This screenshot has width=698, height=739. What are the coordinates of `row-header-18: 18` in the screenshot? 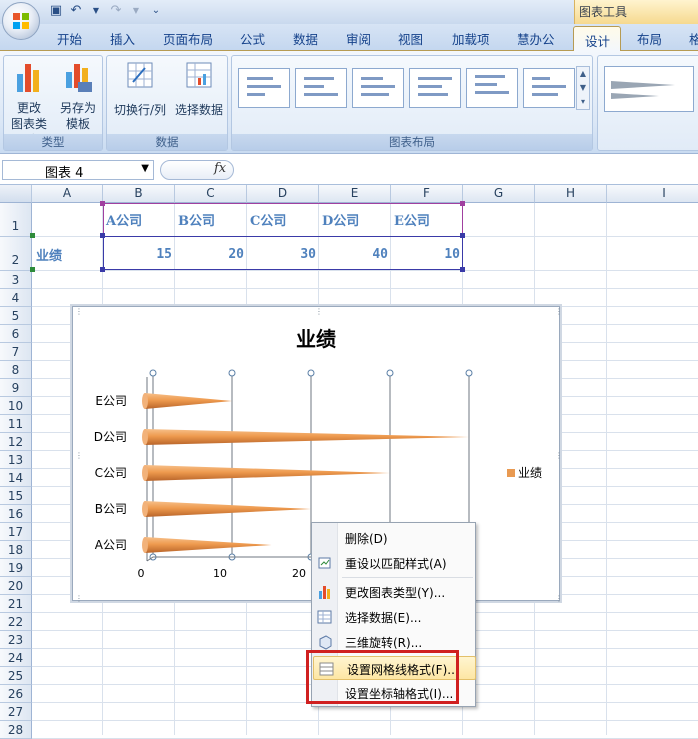 It's located at (16, 550).